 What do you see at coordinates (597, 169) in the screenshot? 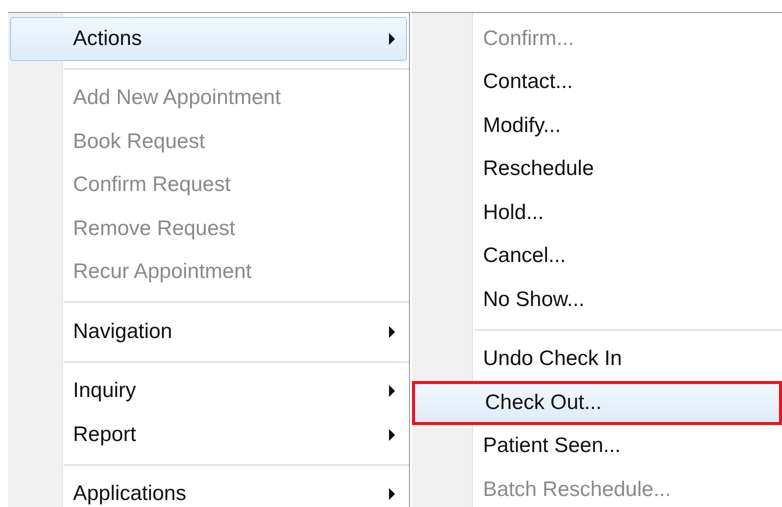
I see `menu-item: Reschedule` at bounding box center [597, 169].